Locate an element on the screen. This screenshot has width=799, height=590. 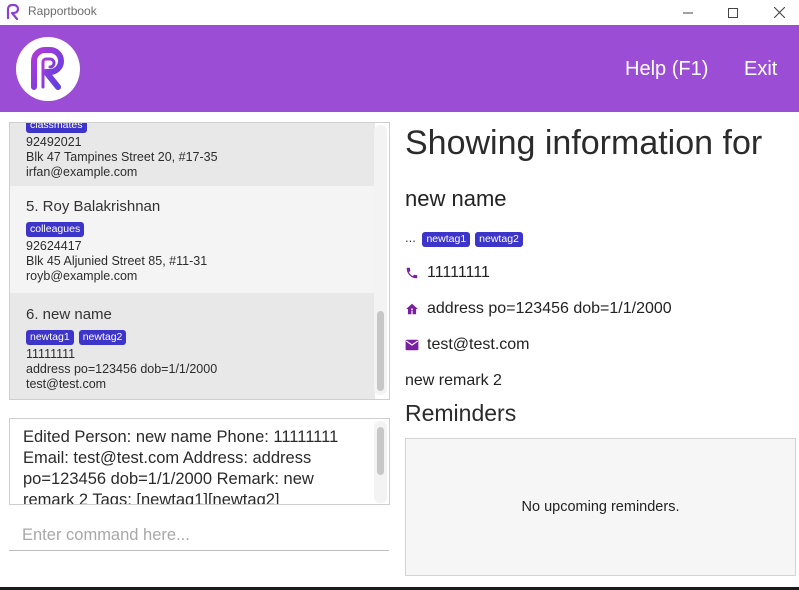
maximize-icon is located at coordinates (733, 12).